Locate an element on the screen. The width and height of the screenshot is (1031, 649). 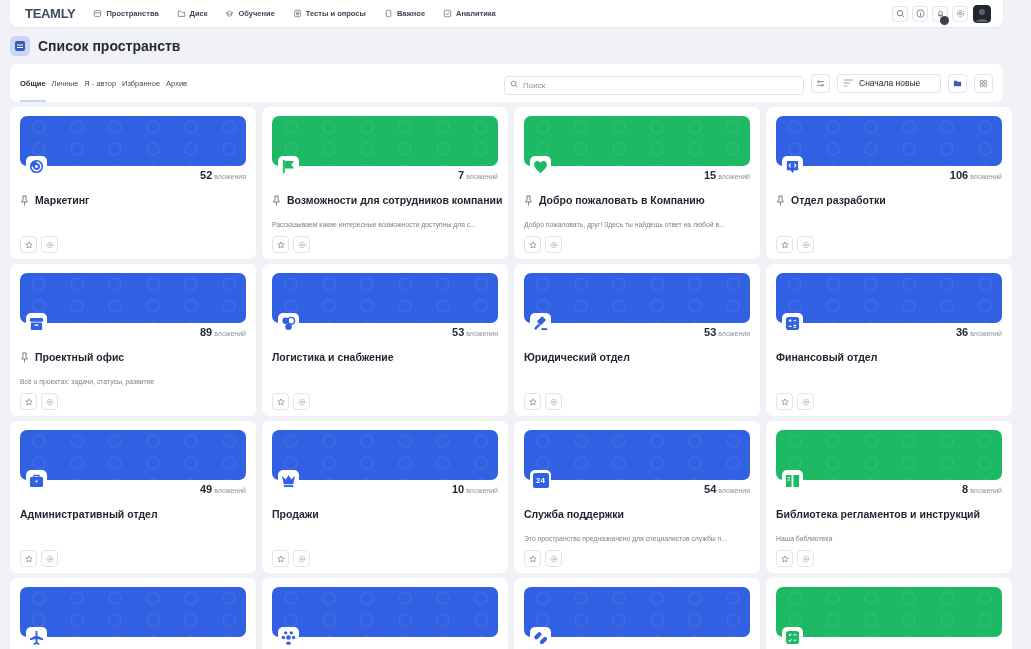
info-icon is located at coordinates (920, 13).